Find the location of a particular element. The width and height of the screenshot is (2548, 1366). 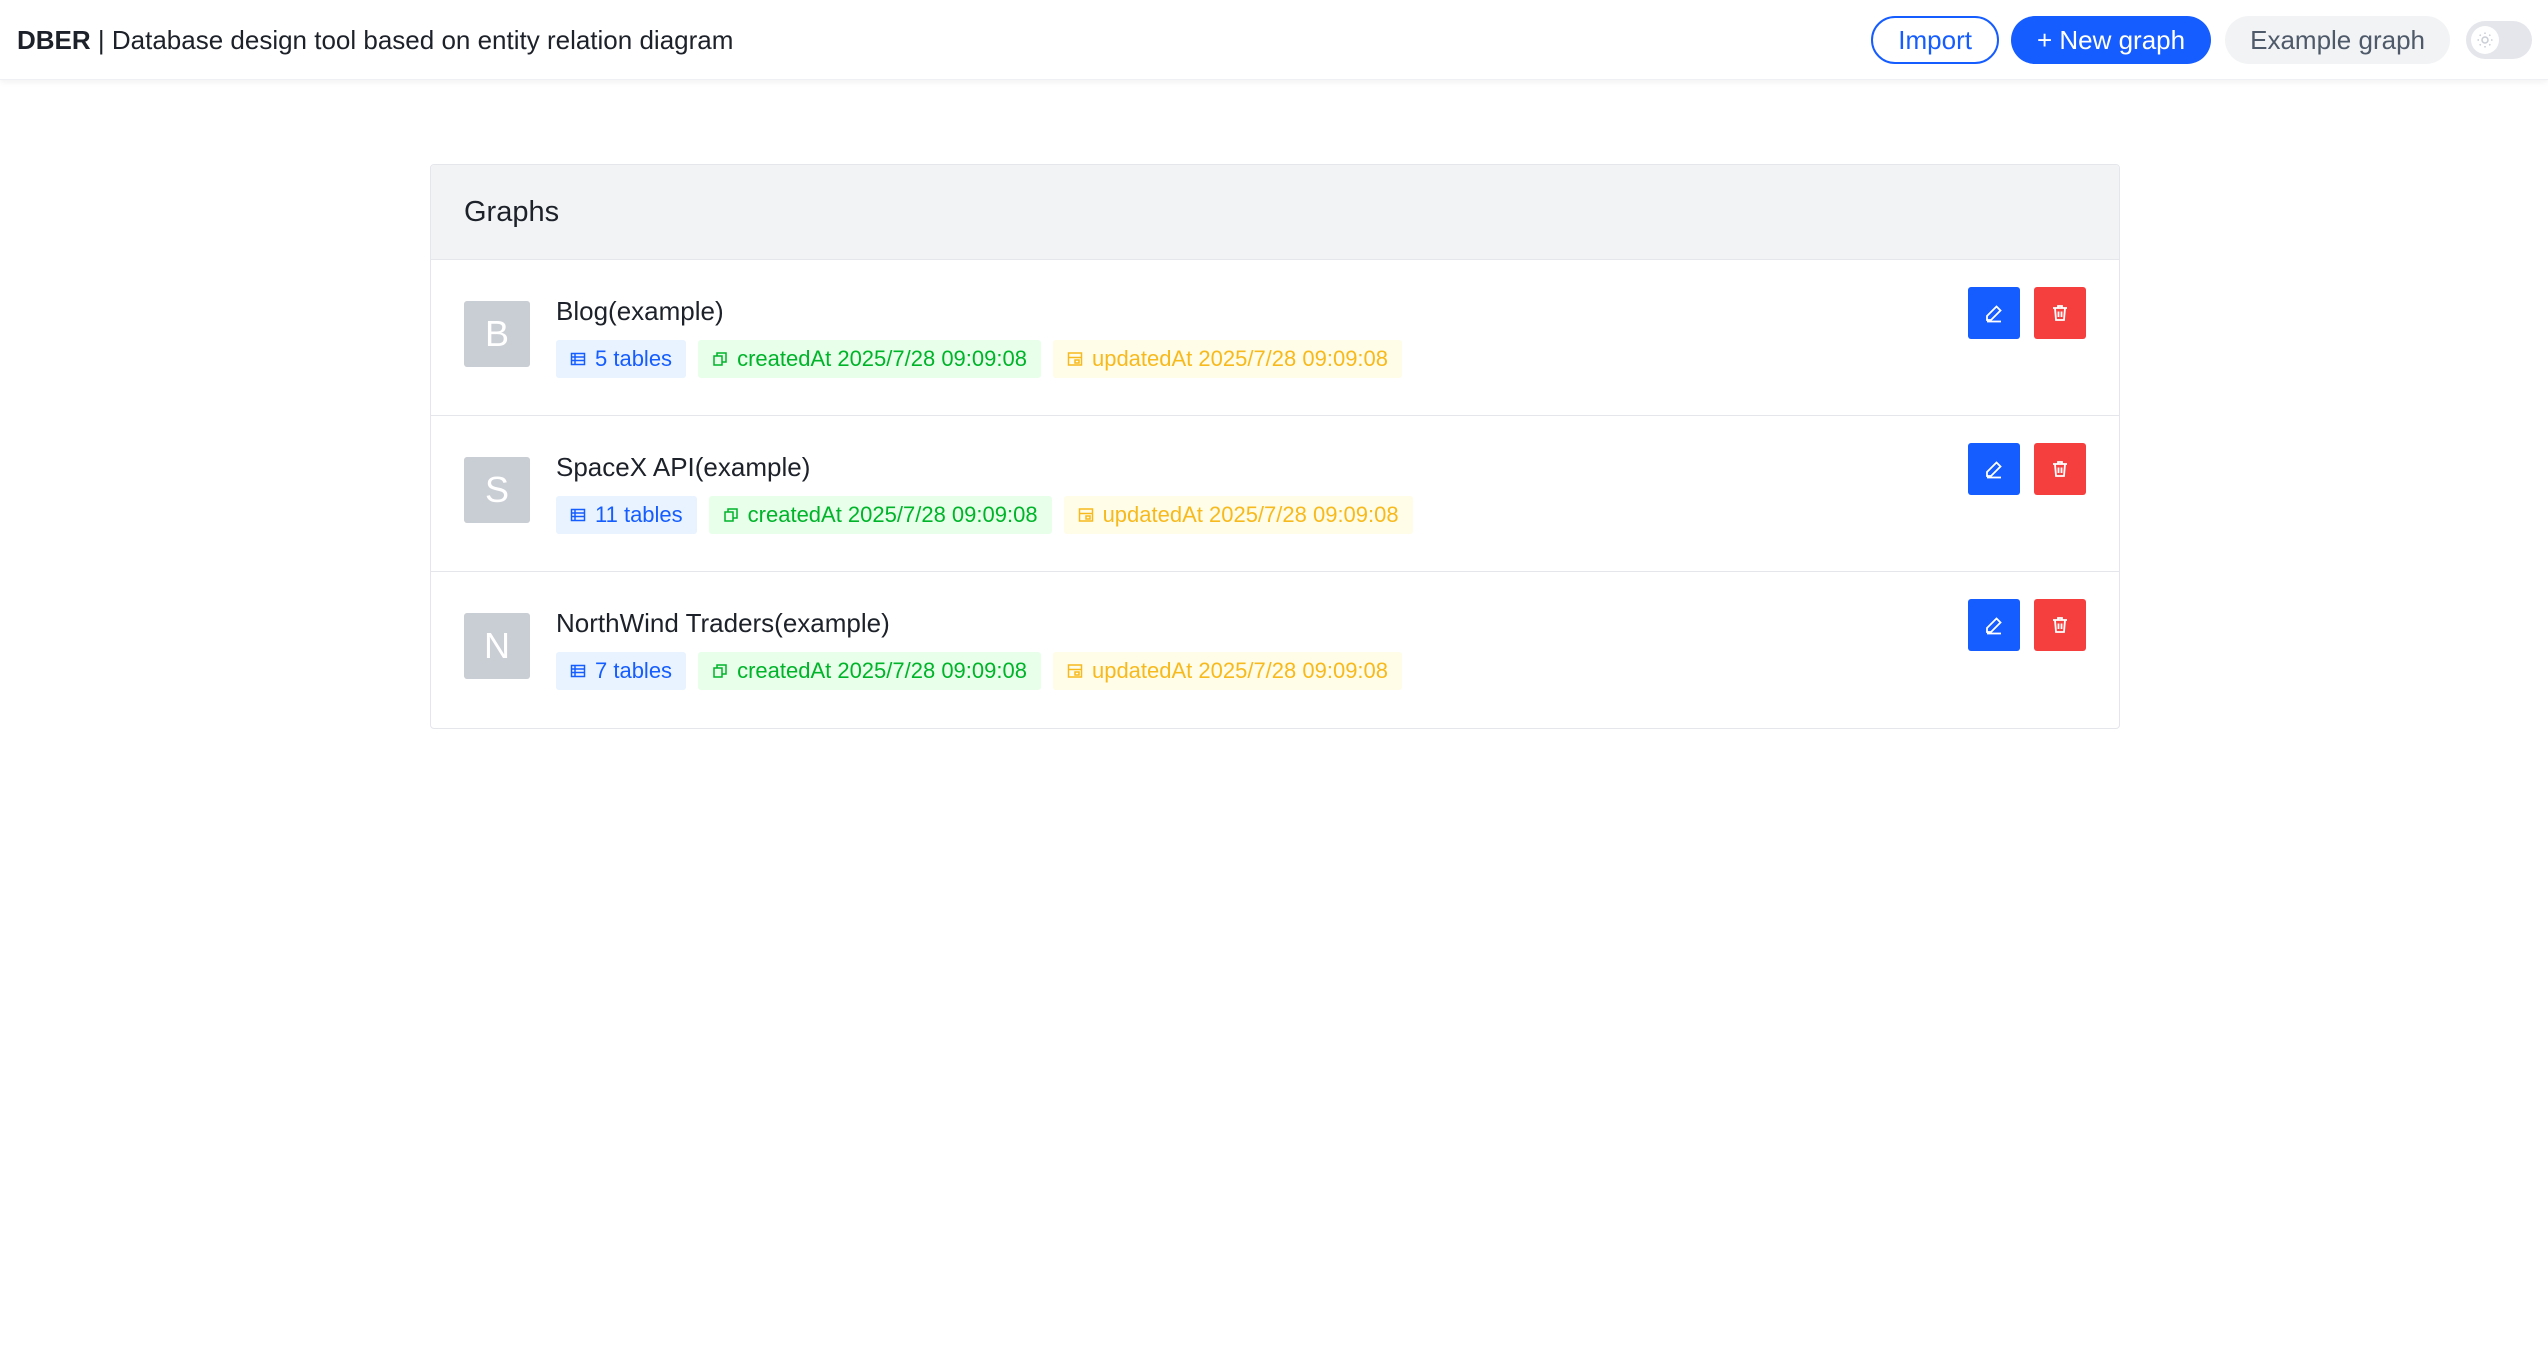

tables-count-tag: 5 tables is located at coordinates (621, 359).